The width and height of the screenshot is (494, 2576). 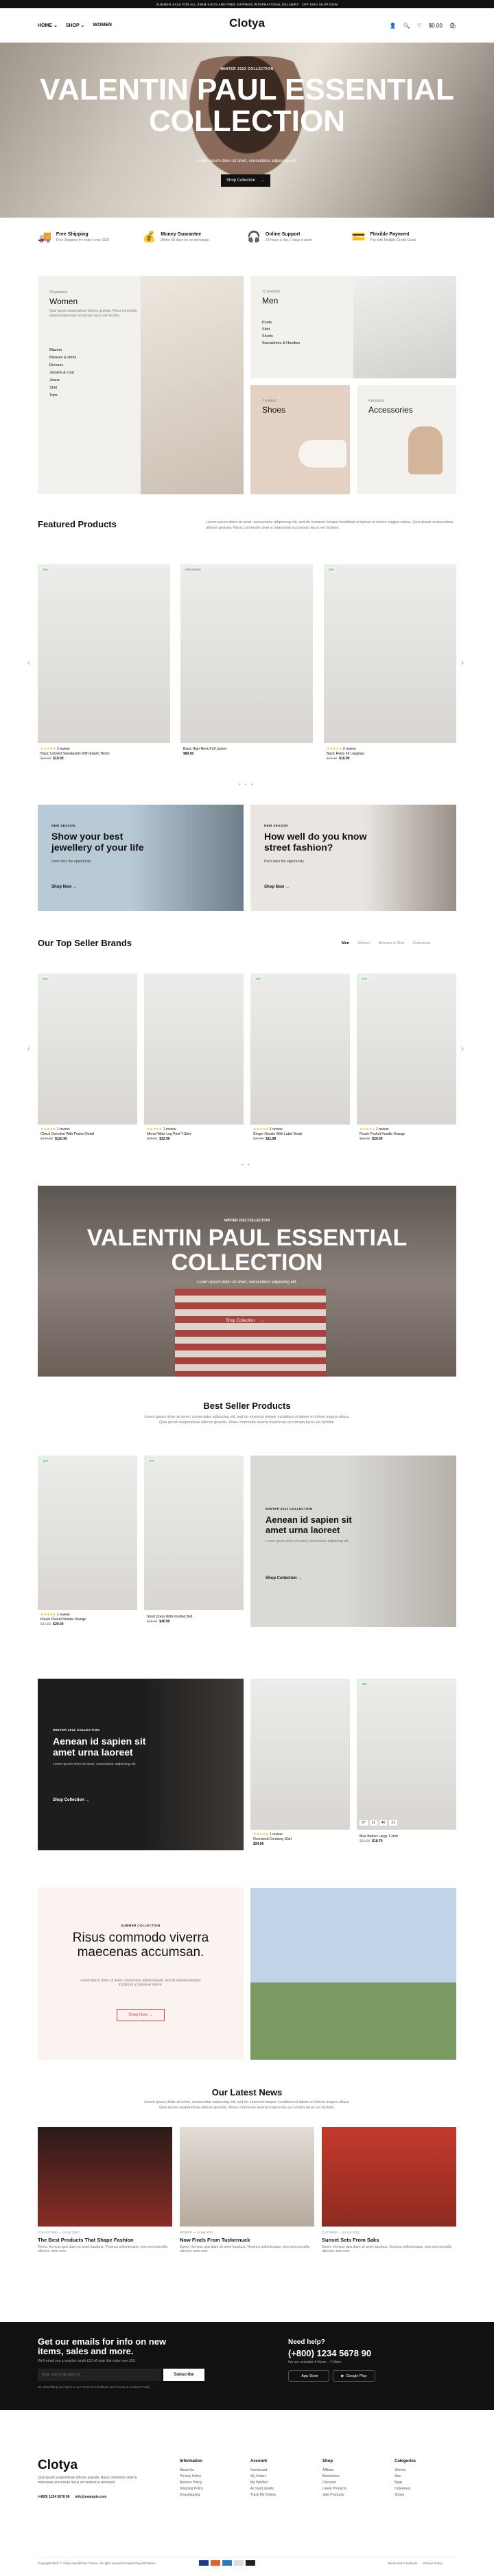 I want to click on footer-link: Women, so click(x=406, y=2471).